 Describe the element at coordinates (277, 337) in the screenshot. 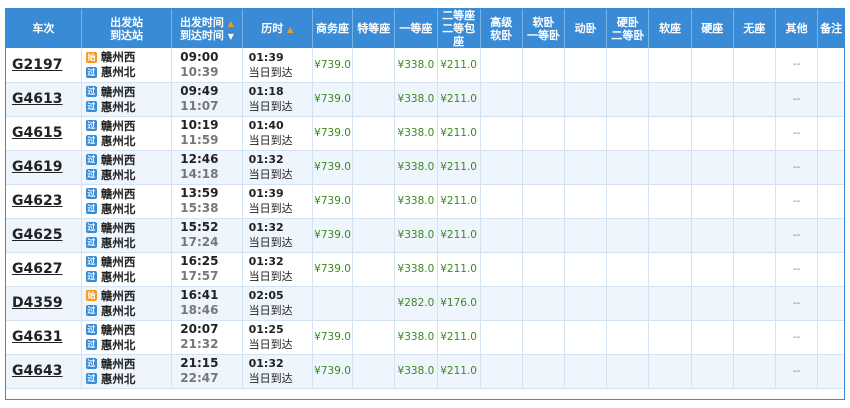

I see `duration-cell: 01:25 当日到达` at that location.